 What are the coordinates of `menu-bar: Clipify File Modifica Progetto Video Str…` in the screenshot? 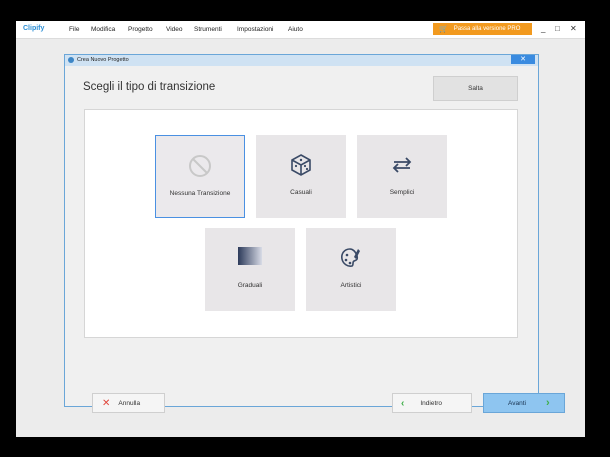 It's located at (300, 30).